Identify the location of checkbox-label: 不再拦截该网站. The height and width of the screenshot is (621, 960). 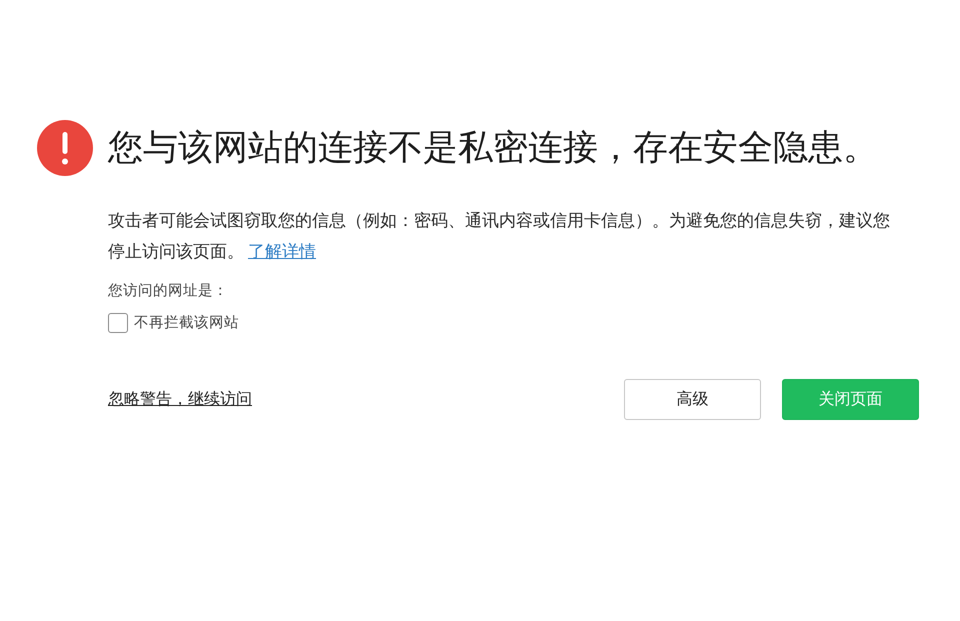
(186, 323).